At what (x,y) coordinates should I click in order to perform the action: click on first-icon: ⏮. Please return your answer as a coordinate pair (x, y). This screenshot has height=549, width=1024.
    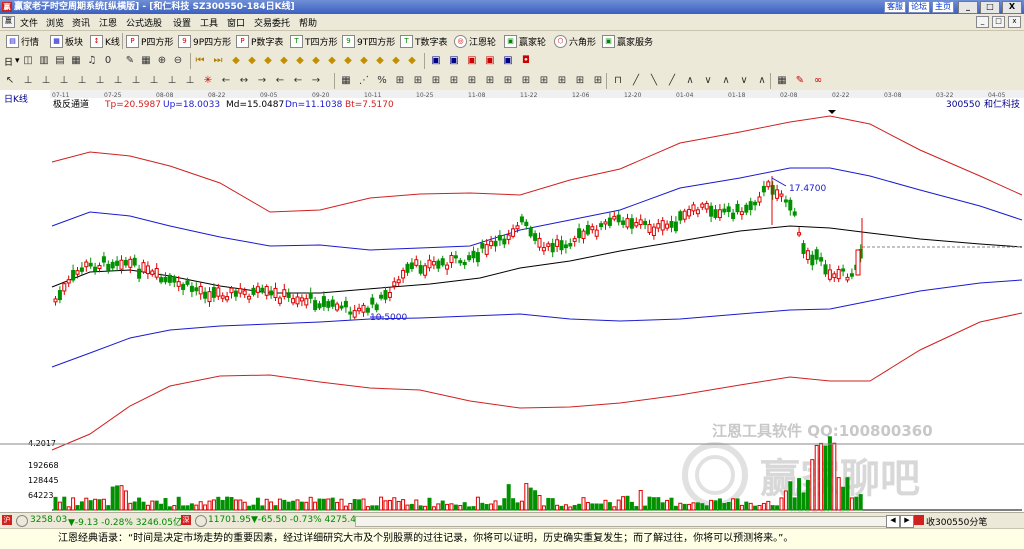
    Looking at the image, I should click on (200, 61).